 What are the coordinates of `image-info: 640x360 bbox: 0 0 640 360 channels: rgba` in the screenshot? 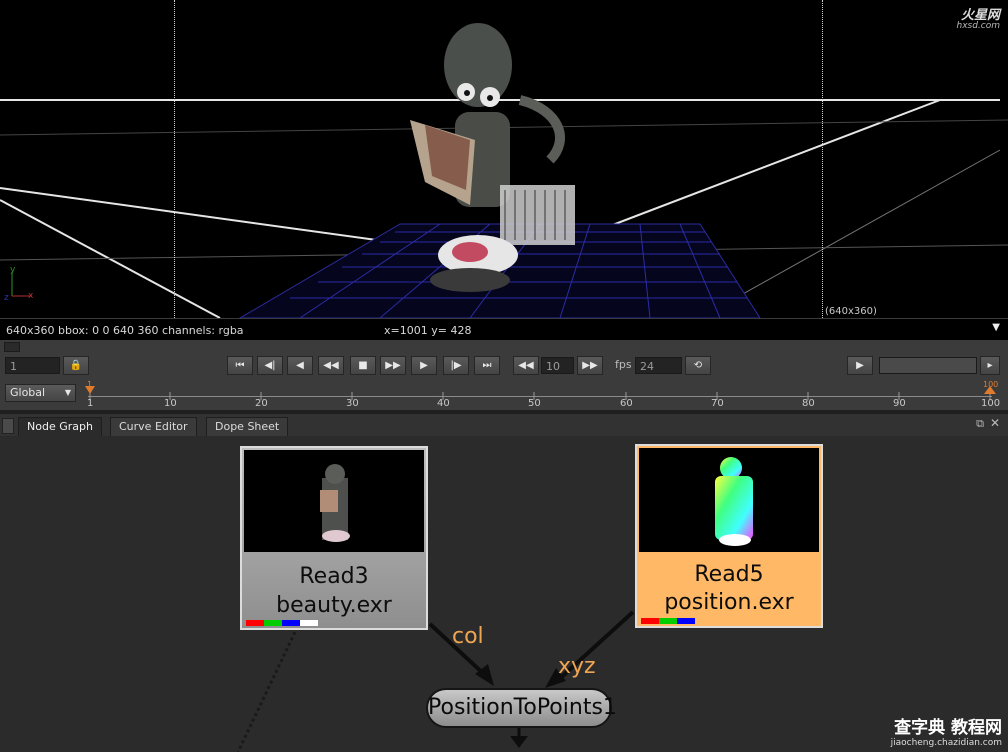 It's located at (125, 330).